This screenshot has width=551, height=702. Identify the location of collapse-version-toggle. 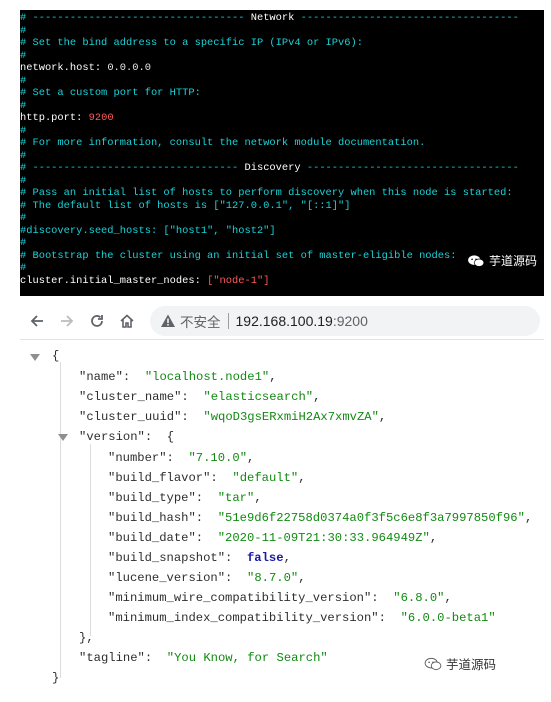
(63, 437).